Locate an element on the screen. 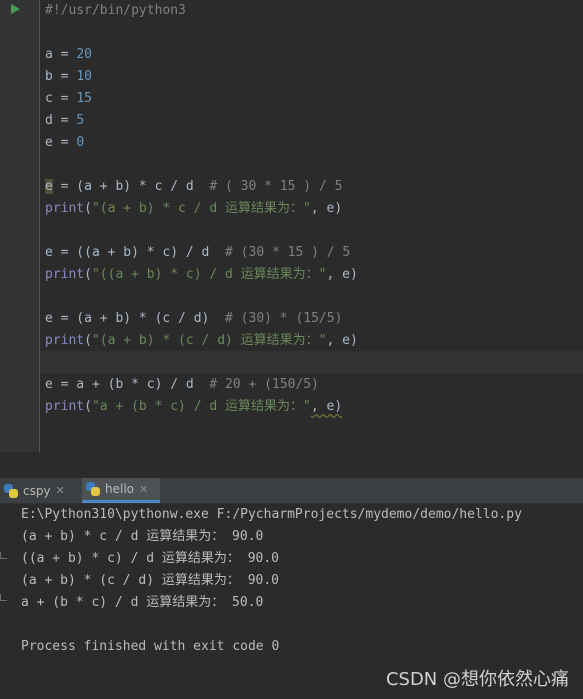  code-line: a = 20 is located at coordinates (68, 54).